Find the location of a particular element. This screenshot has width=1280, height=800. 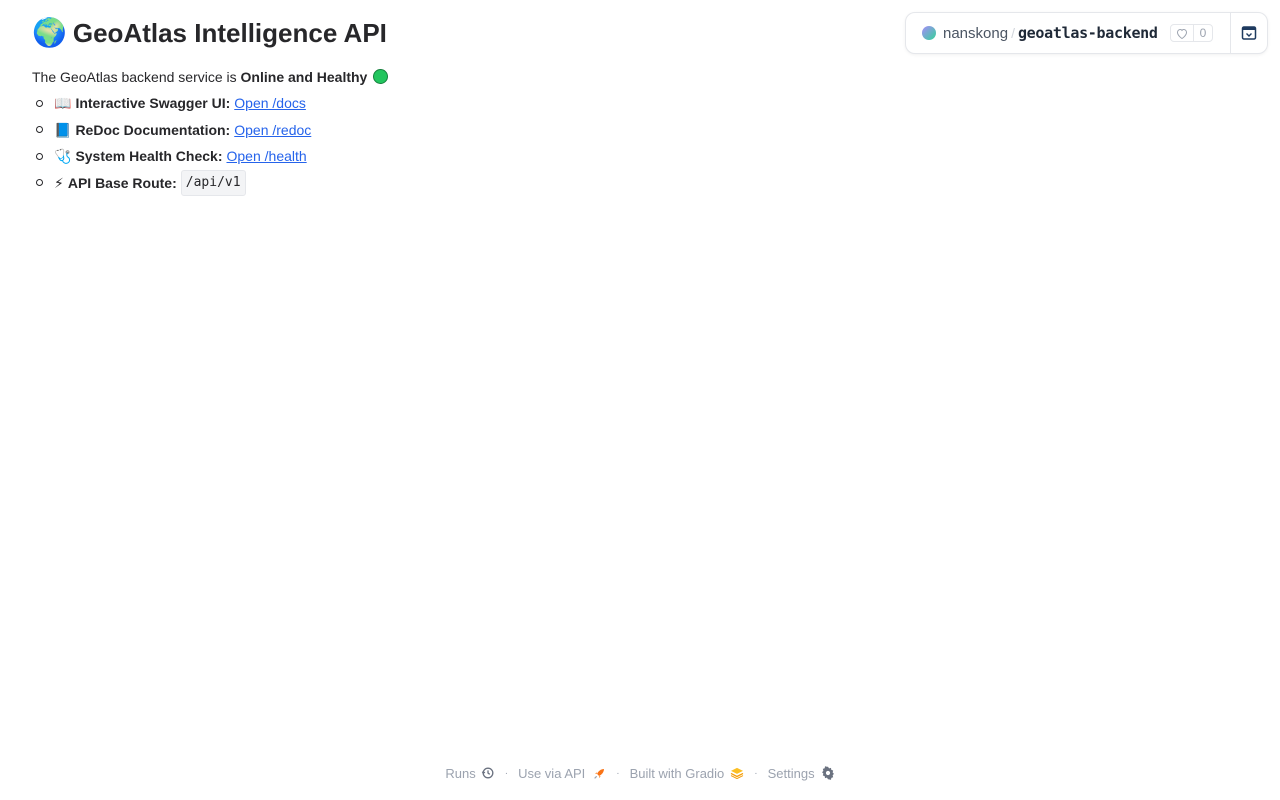

list-item-redoc: 📘 ReDoc Documentation: Open /redoc is located at coordinates (173, 130).